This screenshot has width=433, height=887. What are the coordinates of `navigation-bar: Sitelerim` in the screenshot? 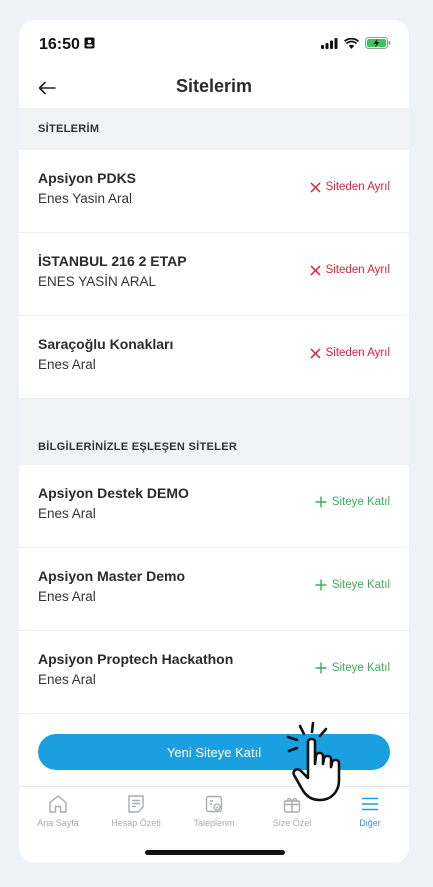 It's located at (214, 88).